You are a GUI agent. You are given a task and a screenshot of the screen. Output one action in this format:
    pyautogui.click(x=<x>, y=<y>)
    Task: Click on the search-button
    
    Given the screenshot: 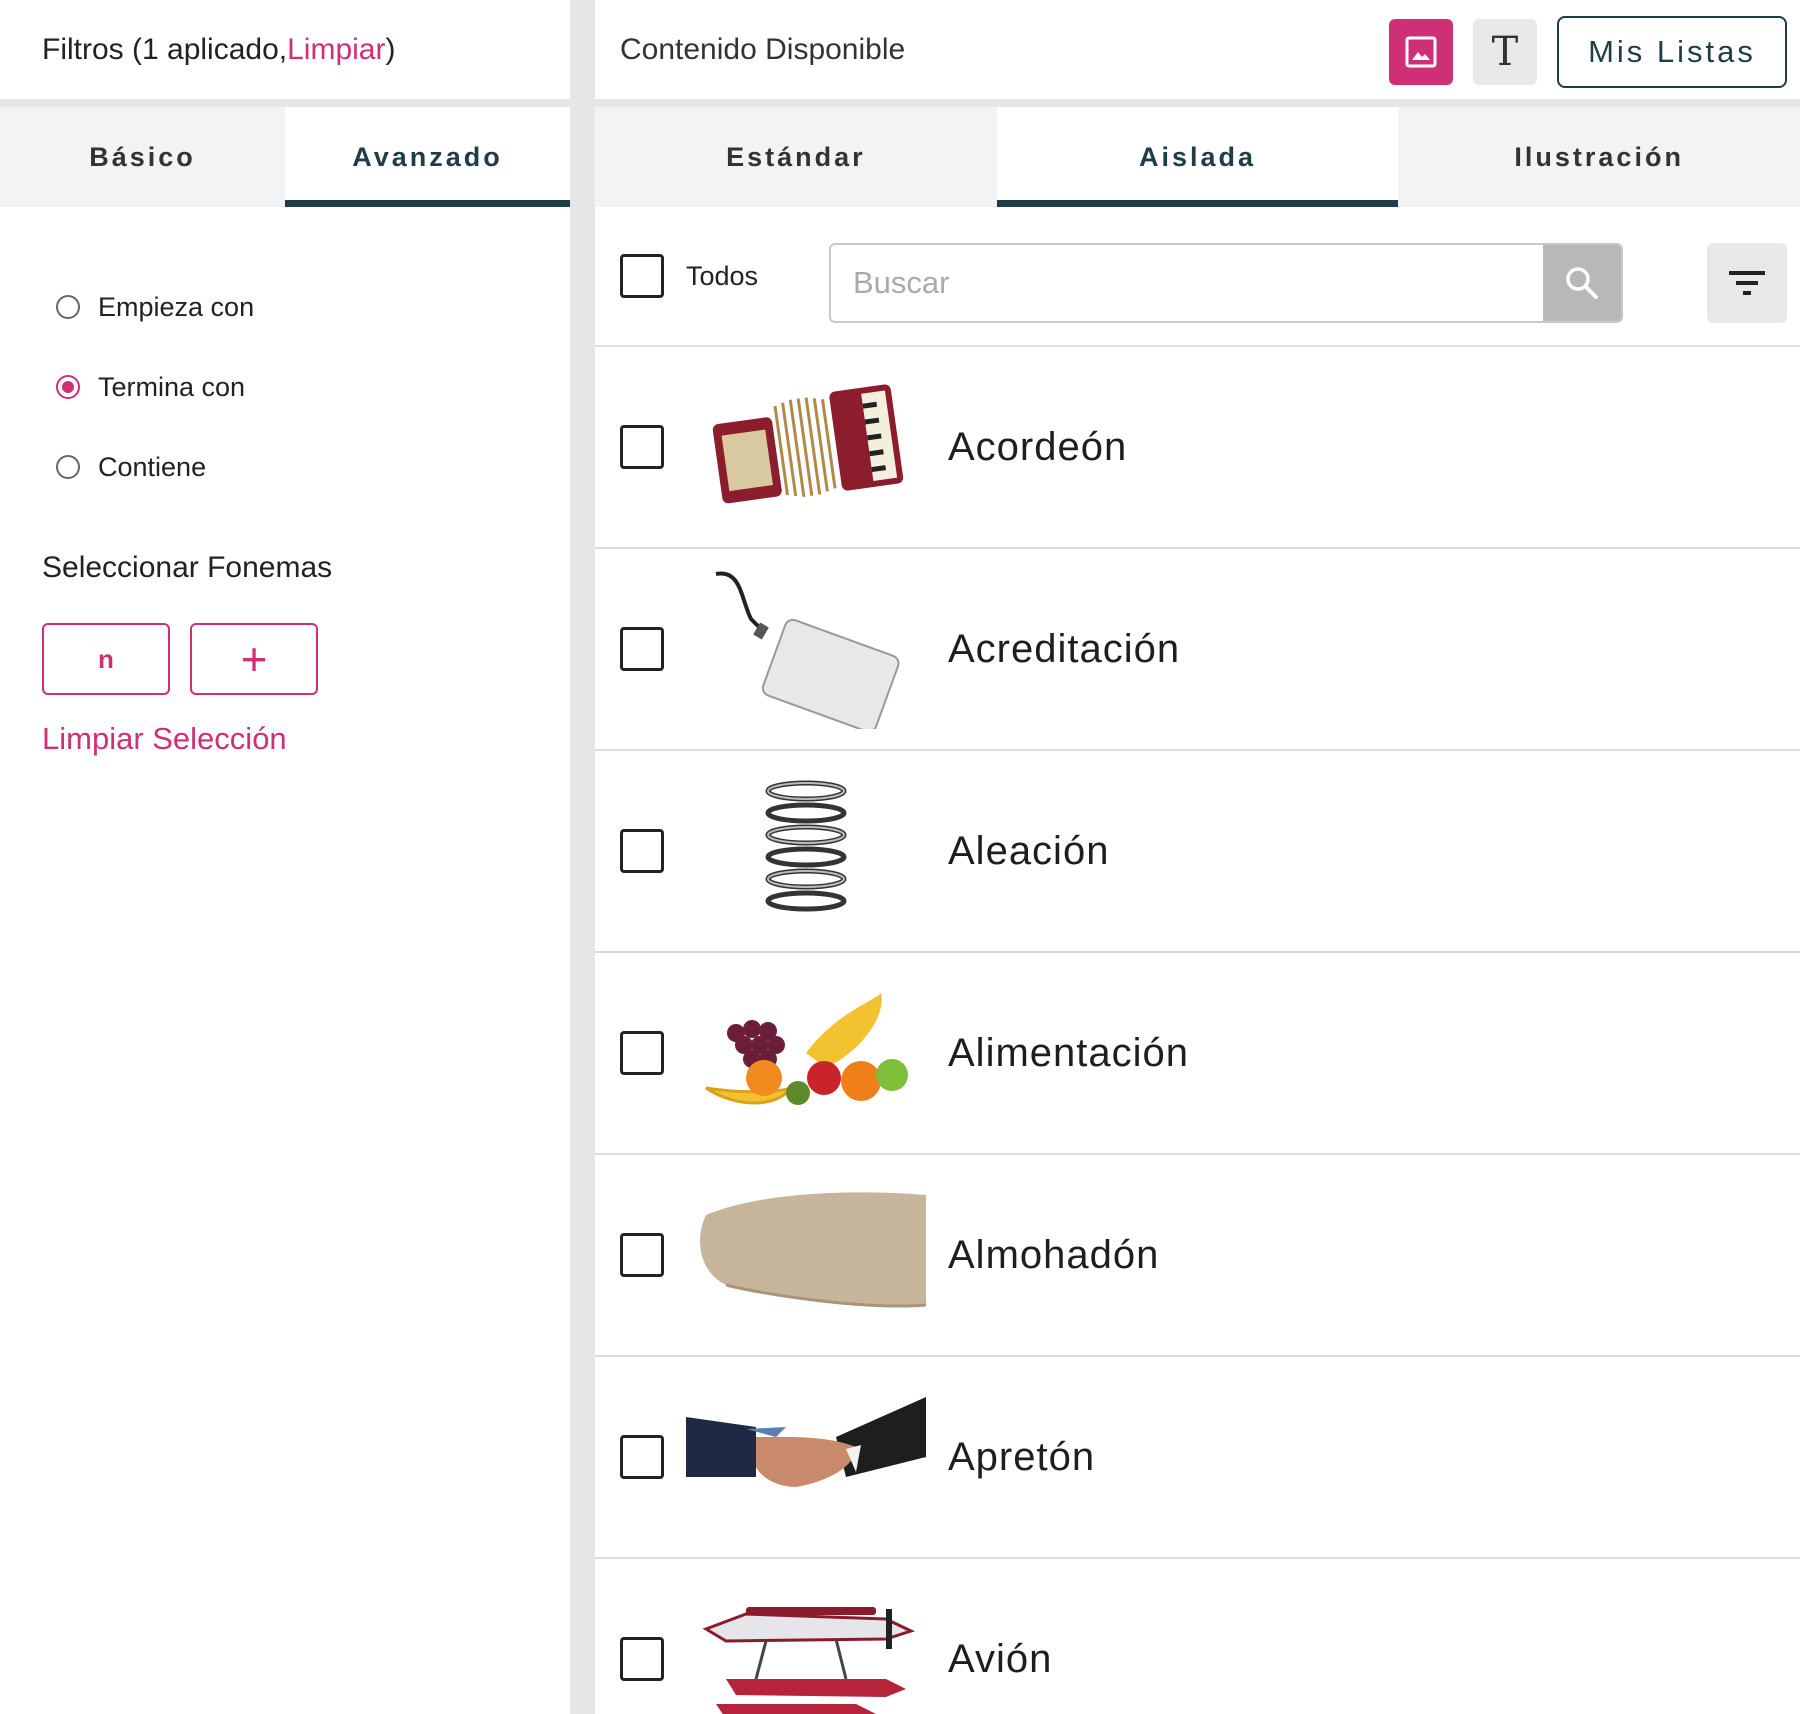 What is the action you would take?
    pyautogui.click(x=1582, y=283)
    